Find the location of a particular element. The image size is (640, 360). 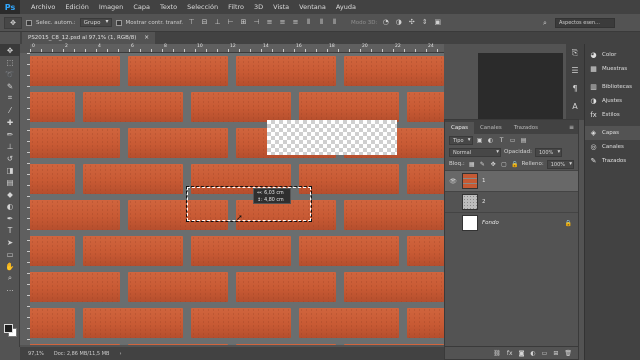

horizontal-ruler: 0 2 4 6 8 10 12 14 16 18 20 22 24 is located at coordinates (237, 48).